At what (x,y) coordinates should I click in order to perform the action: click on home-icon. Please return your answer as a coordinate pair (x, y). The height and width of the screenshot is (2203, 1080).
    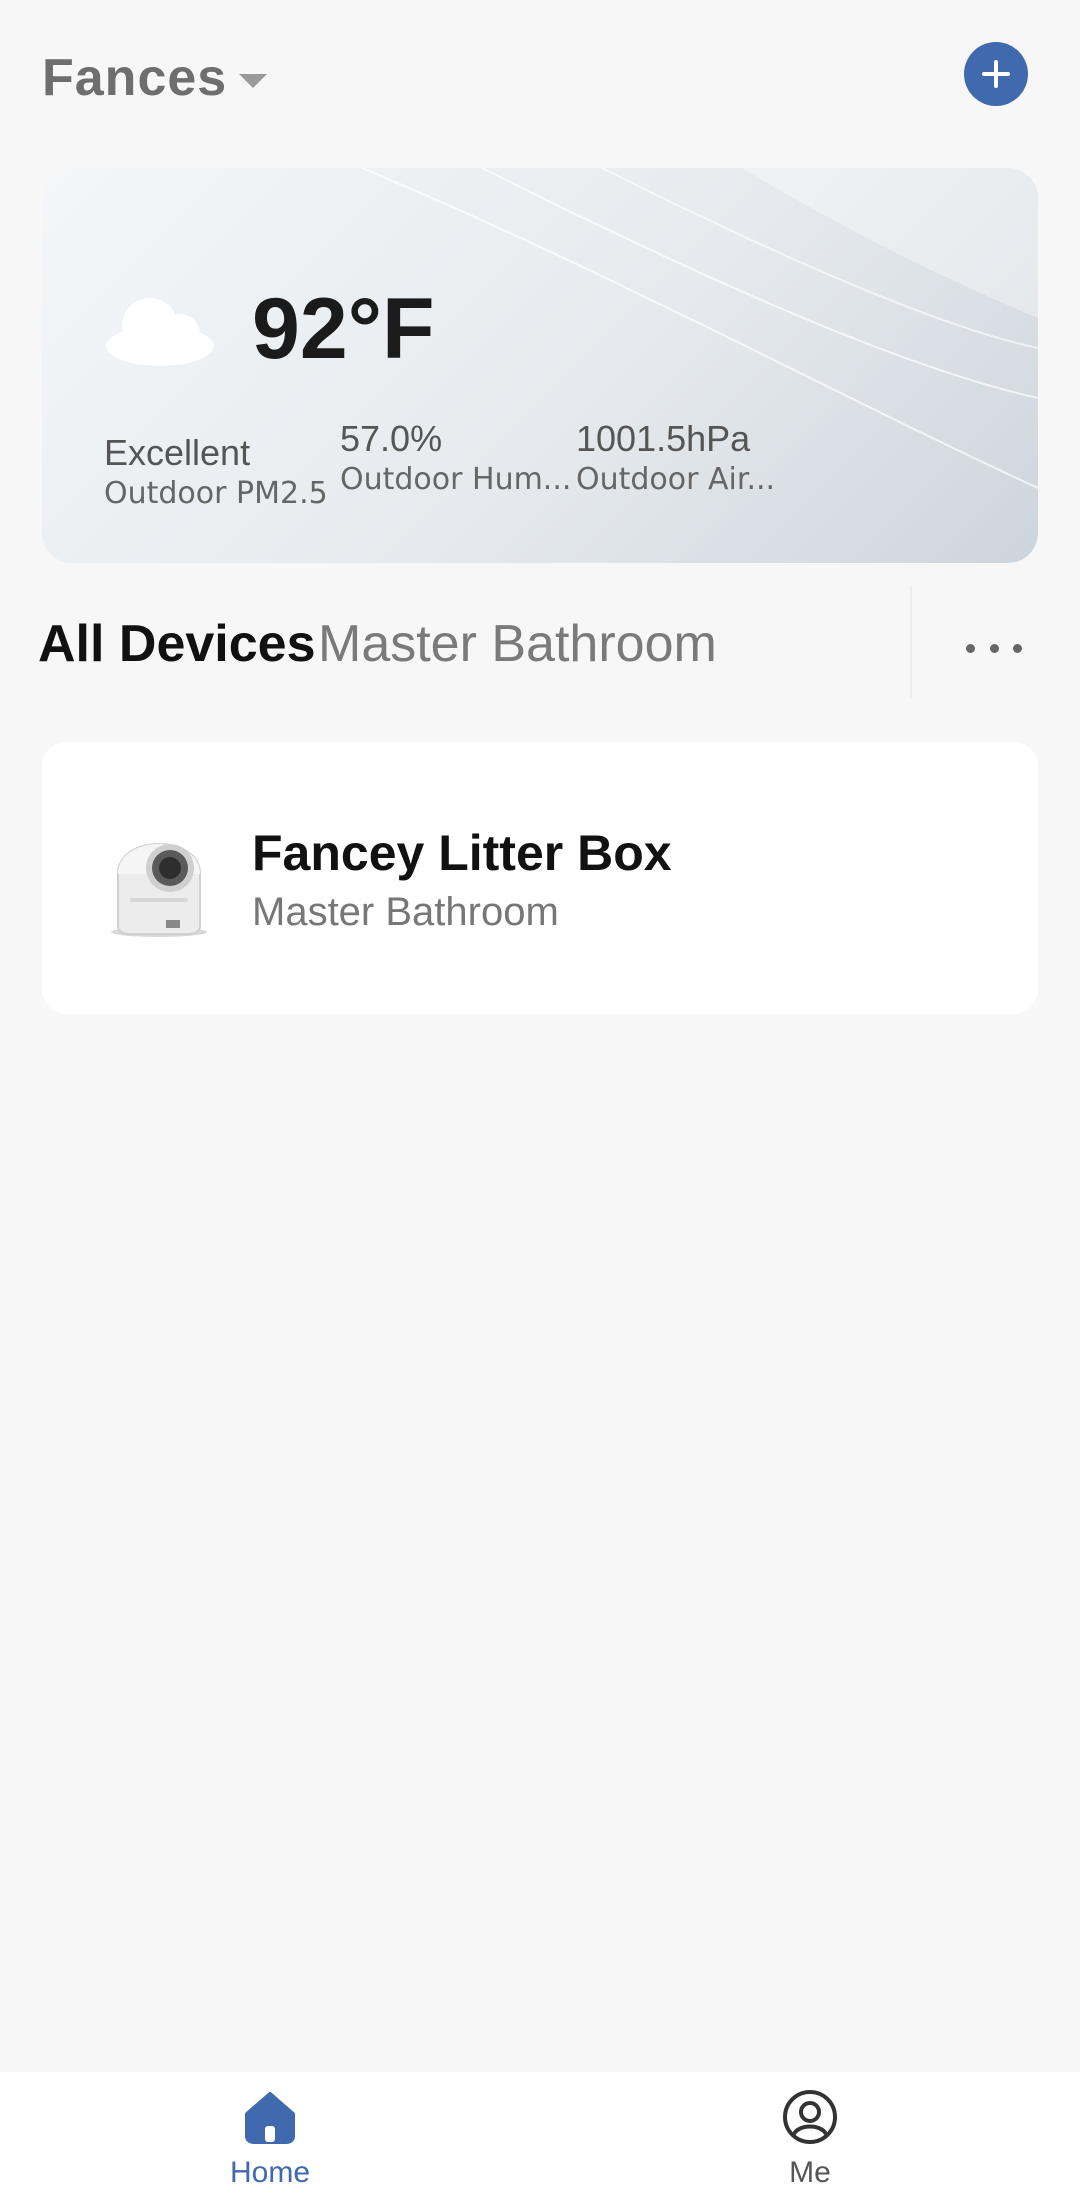
    Looking at the image, I should click on (270, 2118).